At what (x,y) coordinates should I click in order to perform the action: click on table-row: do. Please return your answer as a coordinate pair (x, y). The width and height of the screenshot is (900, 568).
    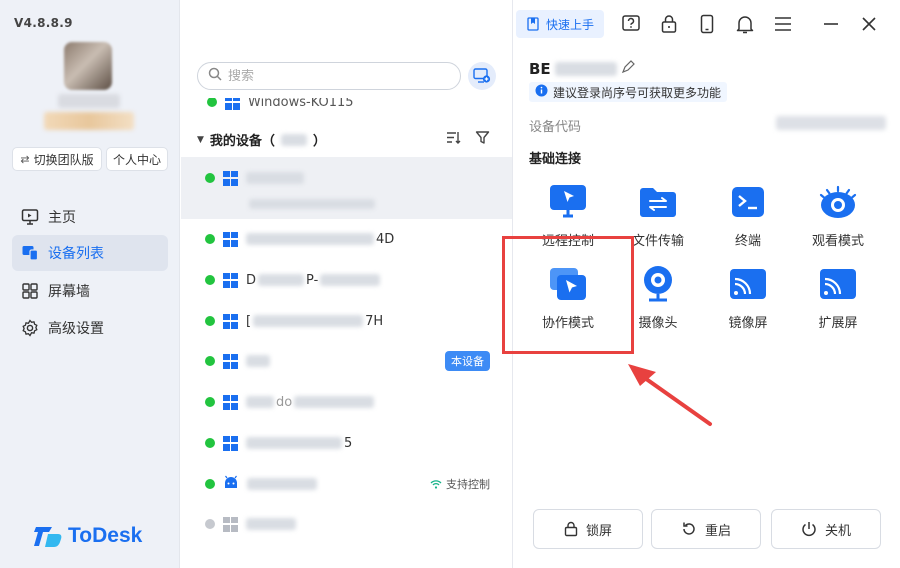
    Looking at the image, I should click on (346, 402).